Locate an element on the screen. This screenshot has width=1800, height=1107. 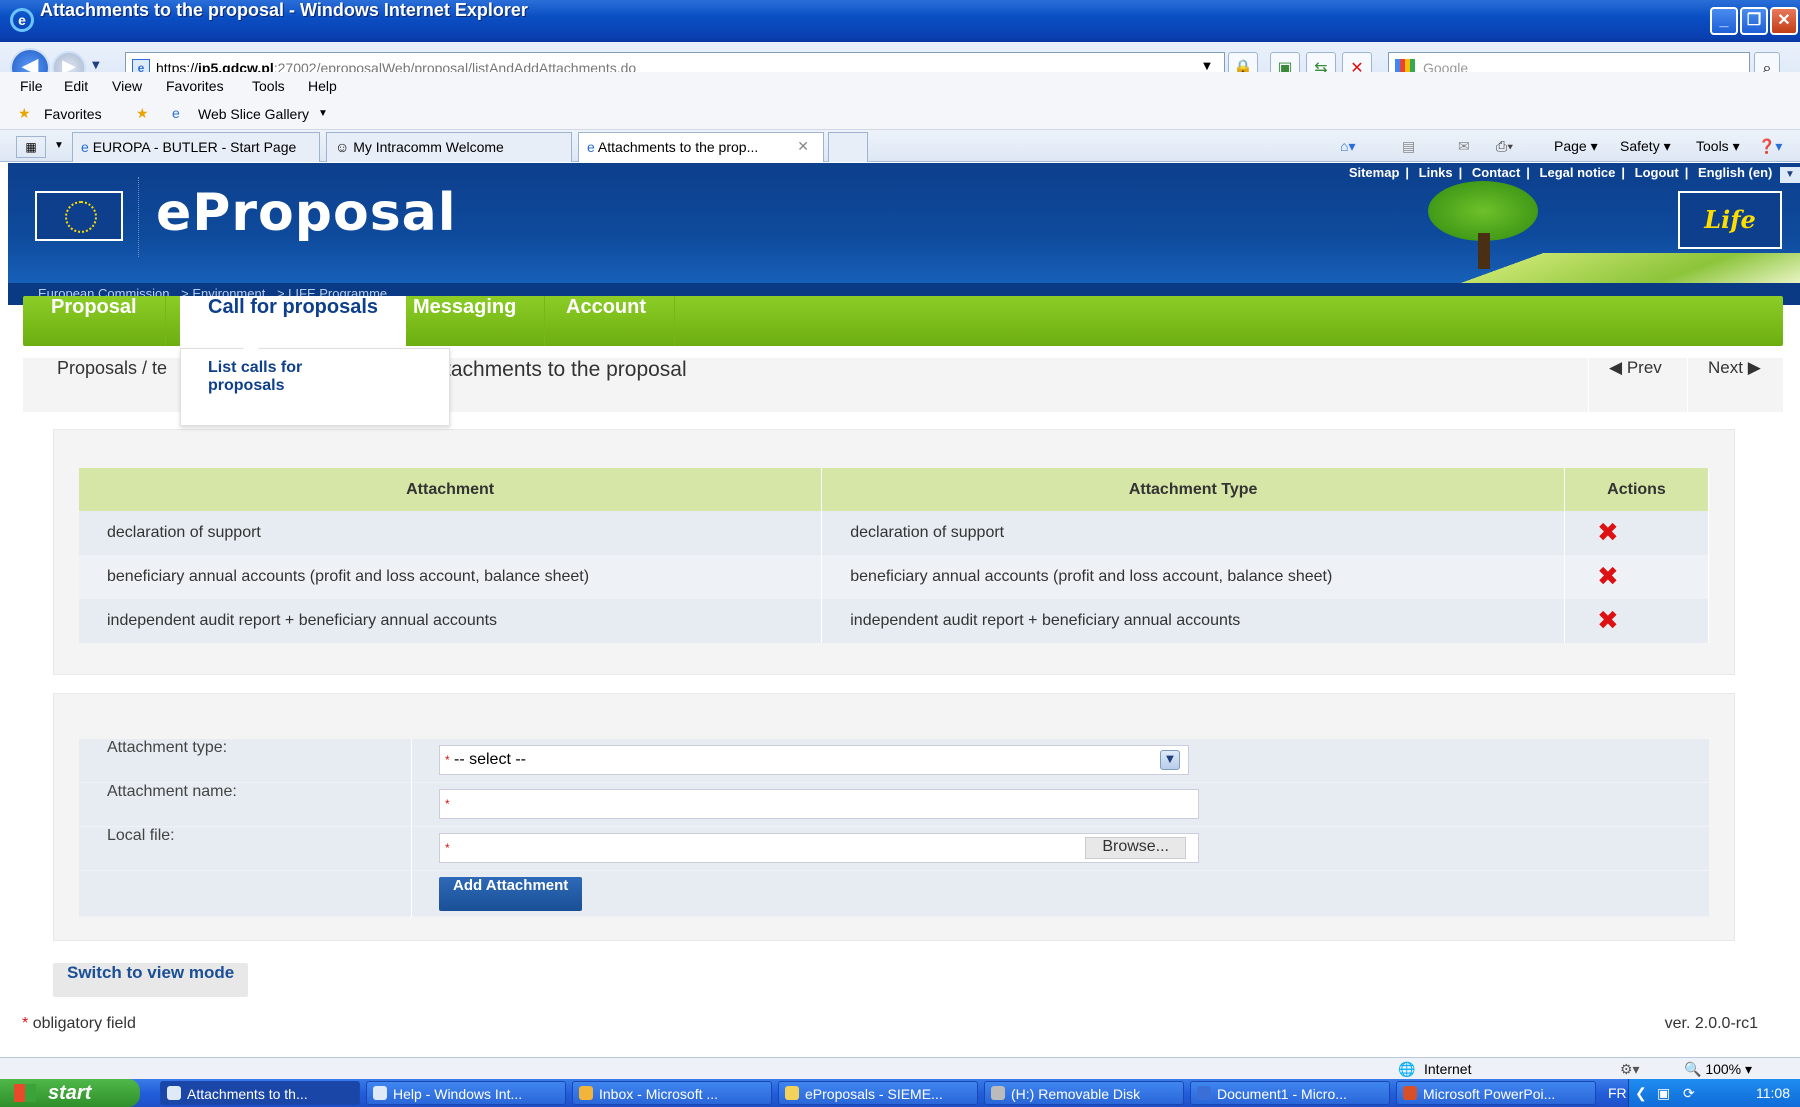
add-attachment-button: Add Attachment is located at coordinates (511, 894).